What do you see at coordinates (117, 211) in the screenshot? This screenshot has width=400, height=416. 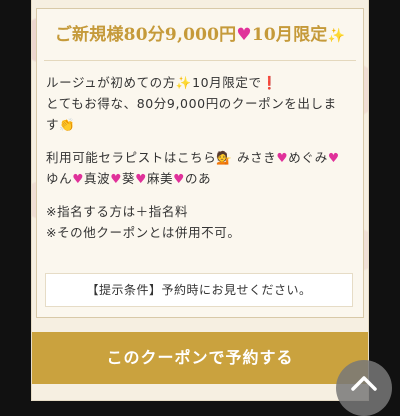 I see `note-line: ※指名する方は＋指名料` at bounding box center [117, 211].